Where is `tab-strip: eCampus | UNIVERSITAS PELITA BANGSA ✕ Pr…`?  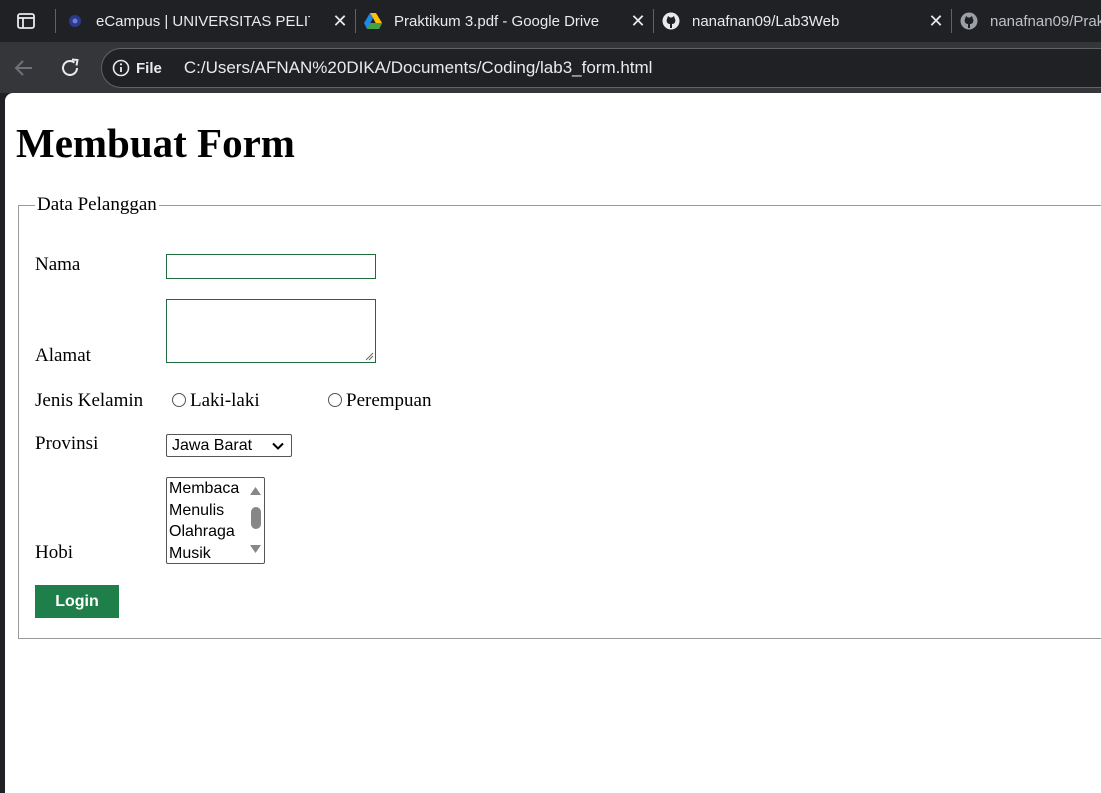 tab-strip: eCampus | UNIVERSITAS PELITA BANGSA ✕ Pr… is located at coordinates (550, 21).